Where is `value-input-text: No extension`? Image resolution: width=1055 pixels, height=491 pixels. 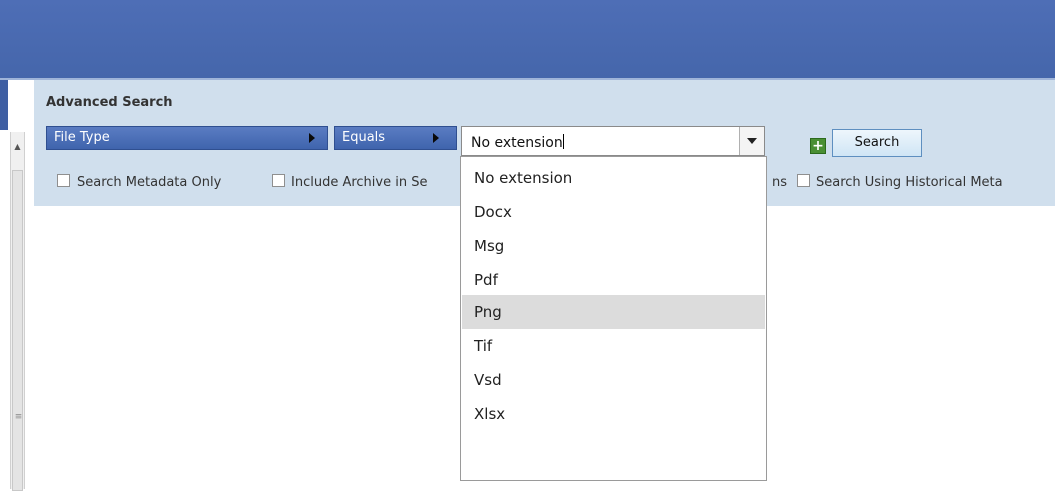
value-input-text: No extension is located at coordinates (517, 142).